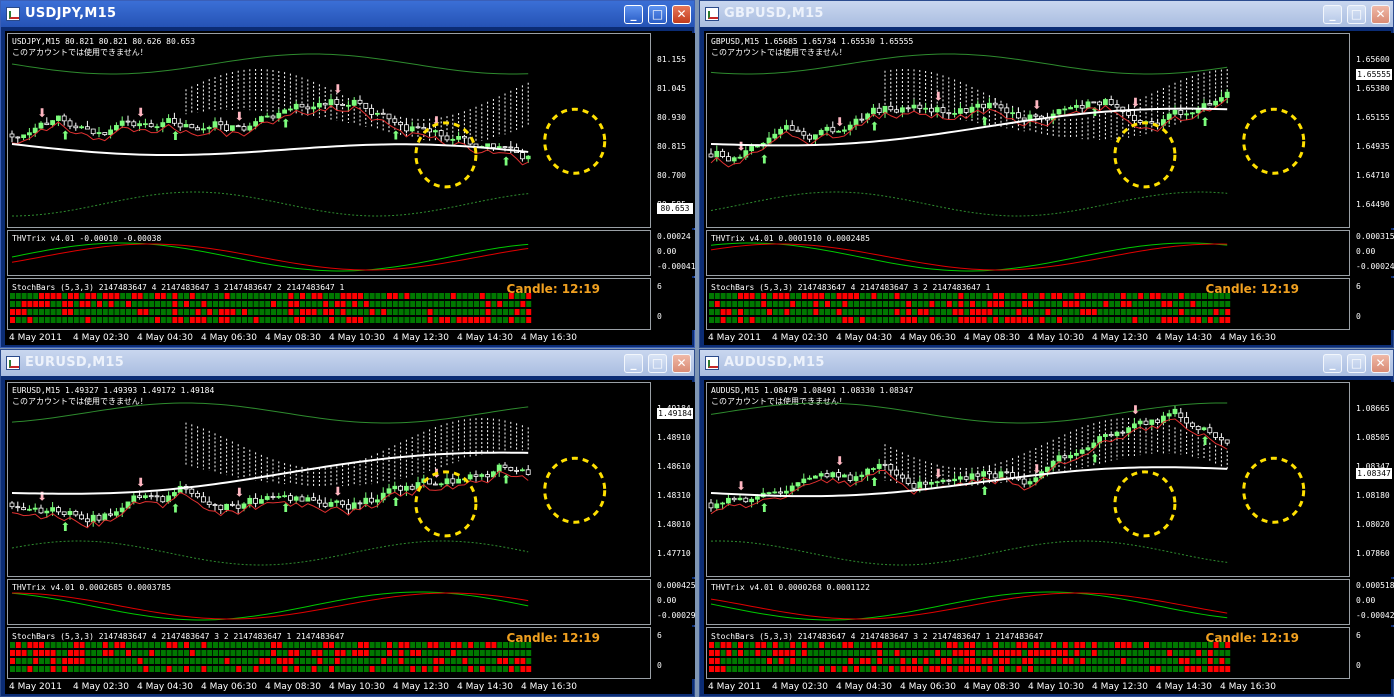 This screenshot has height=697, width=1394. What do you see at coordinates (347, 14) in the screenshot?
I see `title-bar: USDJPY,M15 _ □ ✕` at bounding box center [347, 14].